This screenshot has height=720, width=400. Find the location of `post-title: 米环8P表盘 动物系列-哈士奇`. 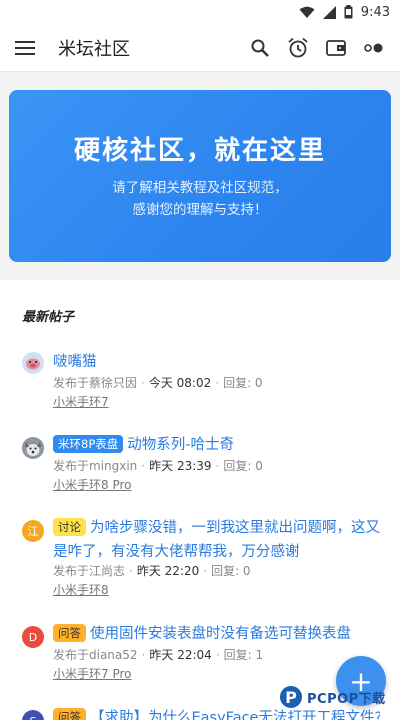

post-title: 米环8P表盘 动物系列-哈士奇 is located at coordinates (216, 445).